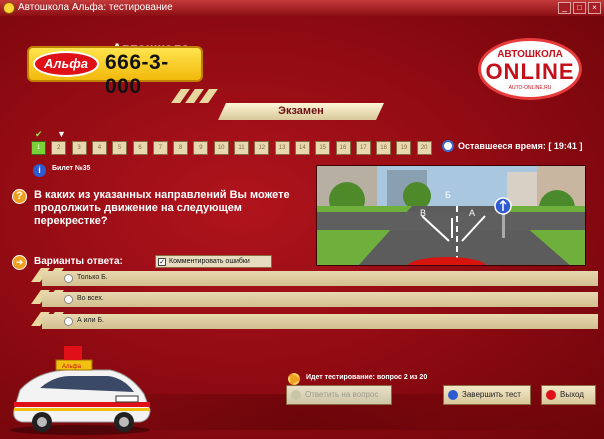 Image resolution: width=604 pixels, height=439 pixels. Describe the element at coordinates (404, 148) in the screenshot. I see `question-number-button: 19` at that location.